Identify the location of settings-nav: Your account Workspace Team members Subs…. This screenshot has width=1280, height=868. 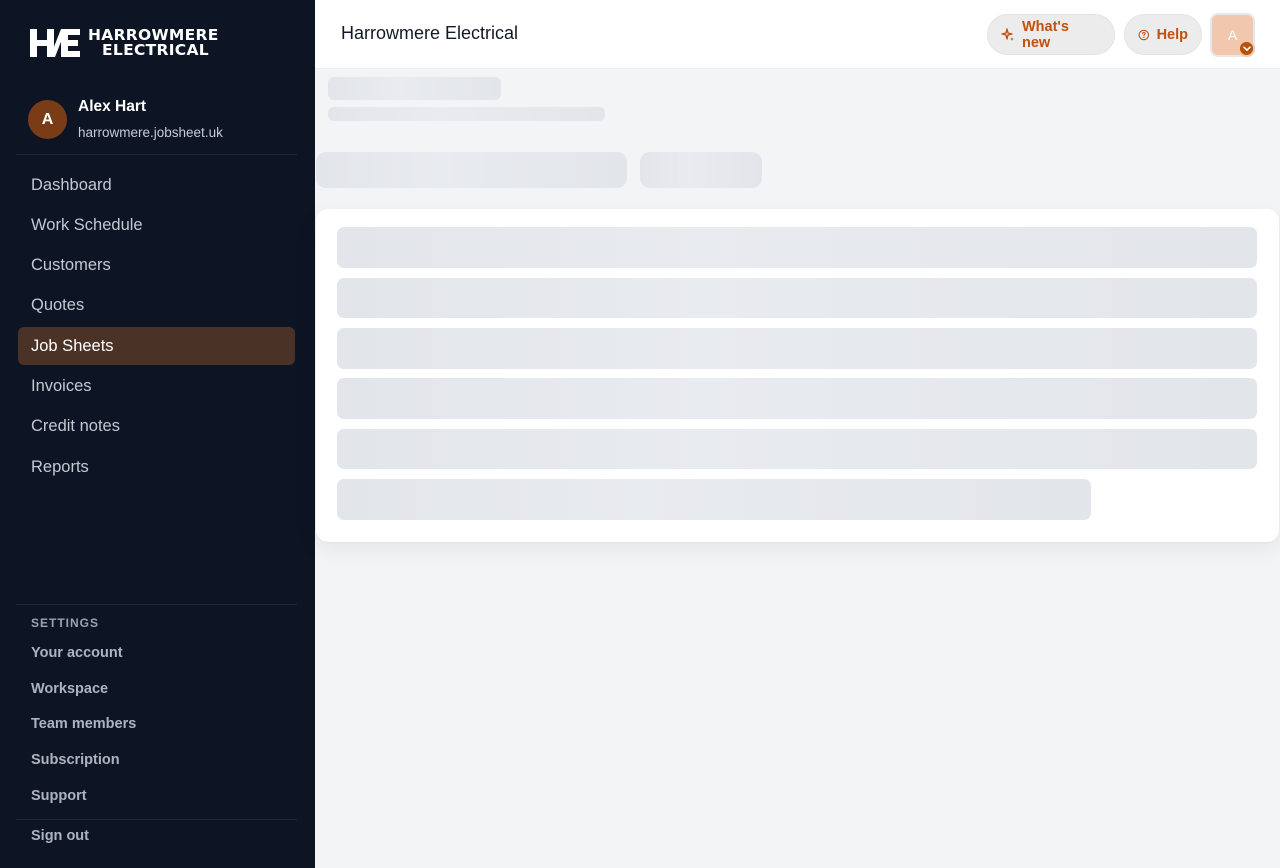
(83, 732).